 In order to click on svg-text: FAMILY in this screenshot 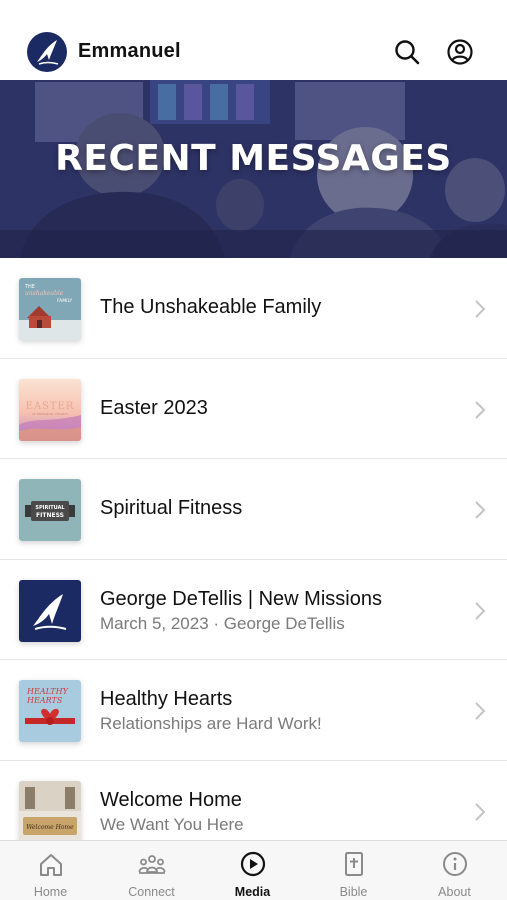, I will do `click(64, 301)`.